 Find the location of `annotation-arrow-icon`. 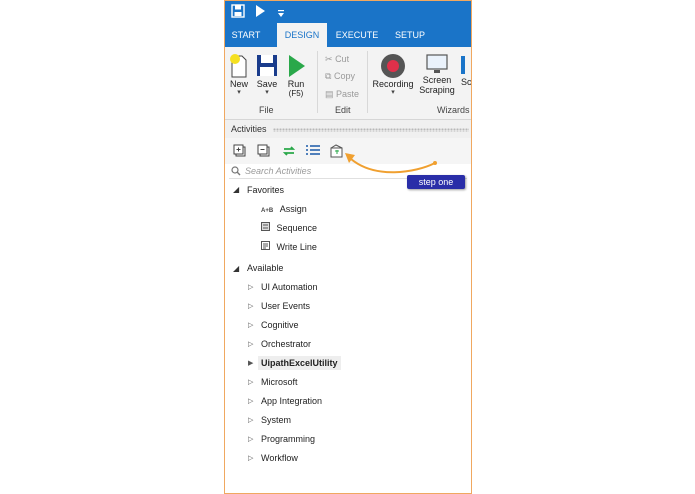

annotation-arrow-icon is located at coordinates (391, 163).